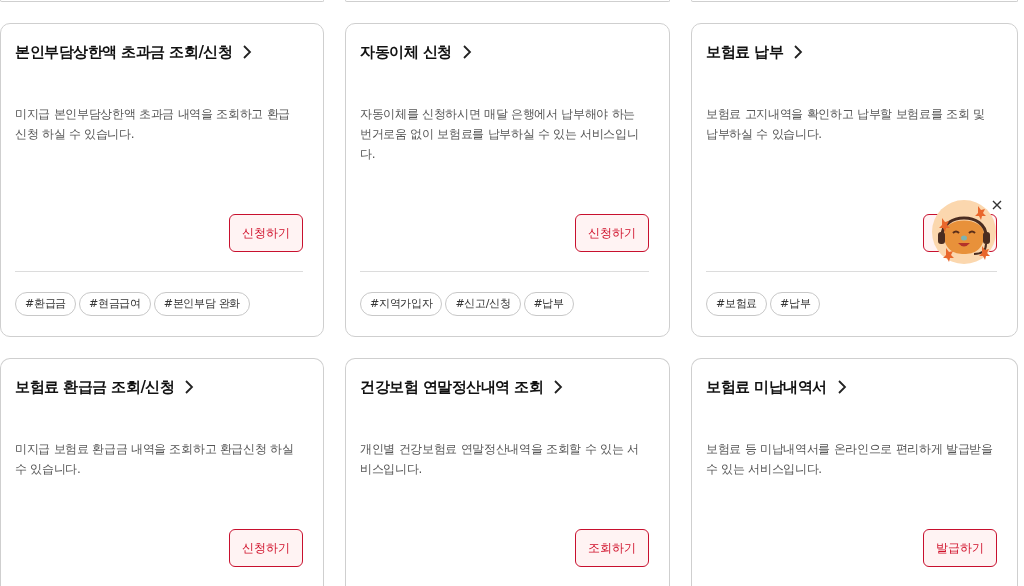 The height and width of the screenshot is (586, 1024). I want to click on action-button: 발급하기, so click(960, 548).